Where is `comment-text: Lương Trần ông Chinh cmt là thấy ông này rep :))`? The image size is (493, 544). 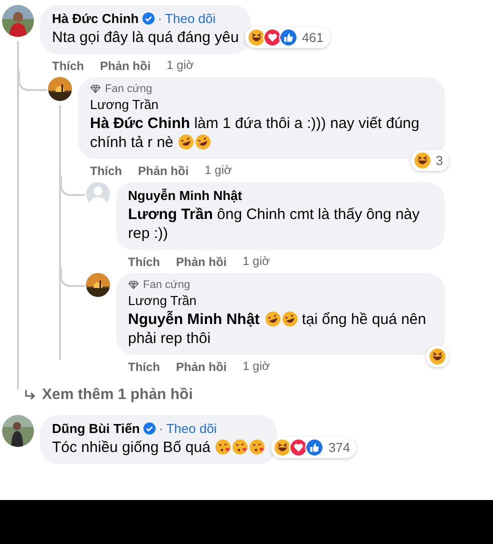 comment-text: Lương Trần ông Chinh cmt là thấy ông này rep :)) is located at coordinates (274, 224).